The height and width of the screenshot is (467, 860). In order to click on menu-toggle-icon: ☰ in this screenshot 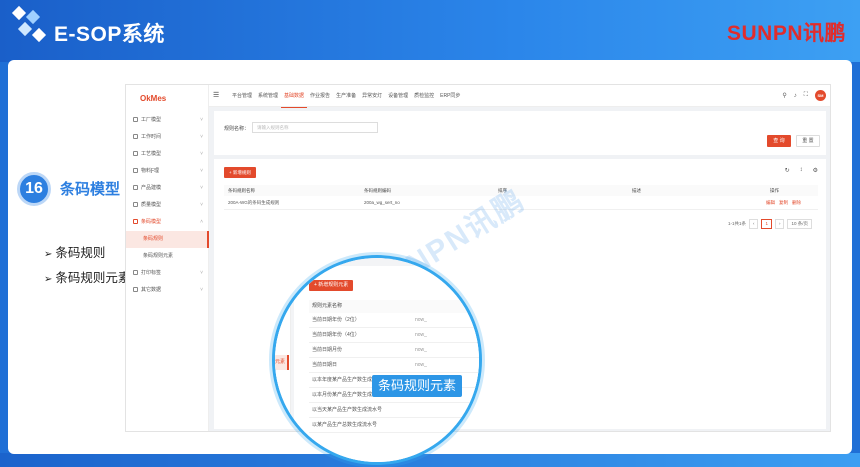, I will do `click(216, 95)`.